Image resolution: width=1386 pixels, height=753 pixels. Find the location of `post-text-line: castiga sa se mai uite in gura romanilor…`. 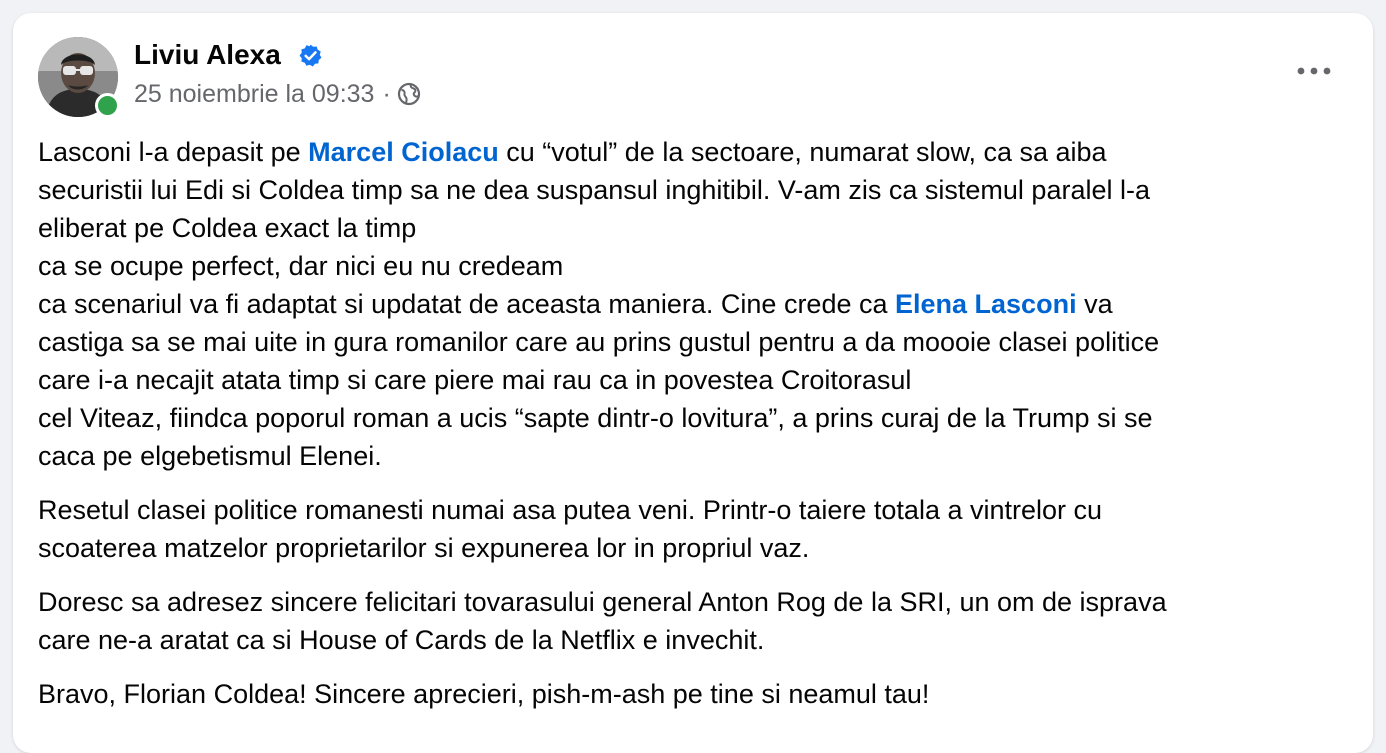

post-text-line: castiga sa se mai uite in gura romanilor… is located at coordinates (688, 342).